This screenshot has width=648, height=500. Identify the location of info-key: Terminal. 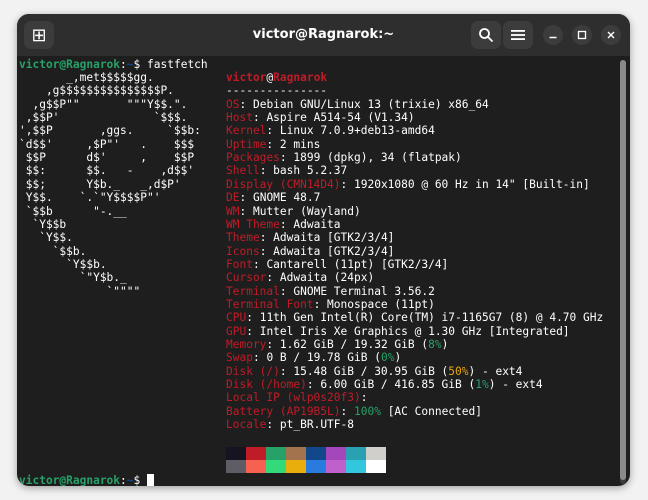
(253, 291).